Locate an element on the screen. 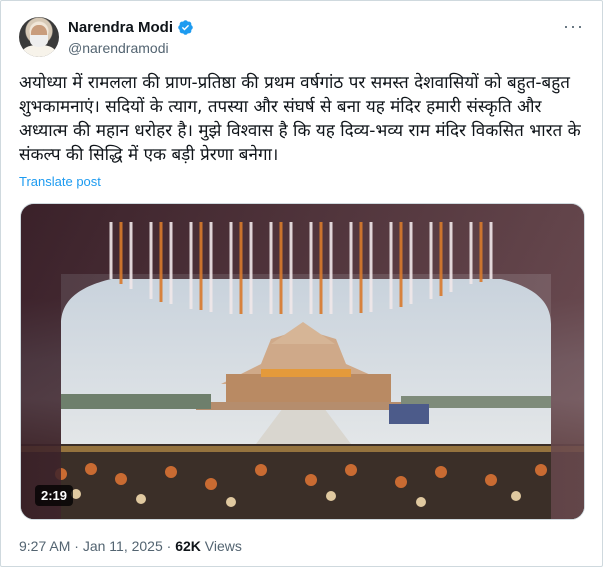 This screenshot has height=569, width=605. views-label: Views is located at coordinates (221, 546).